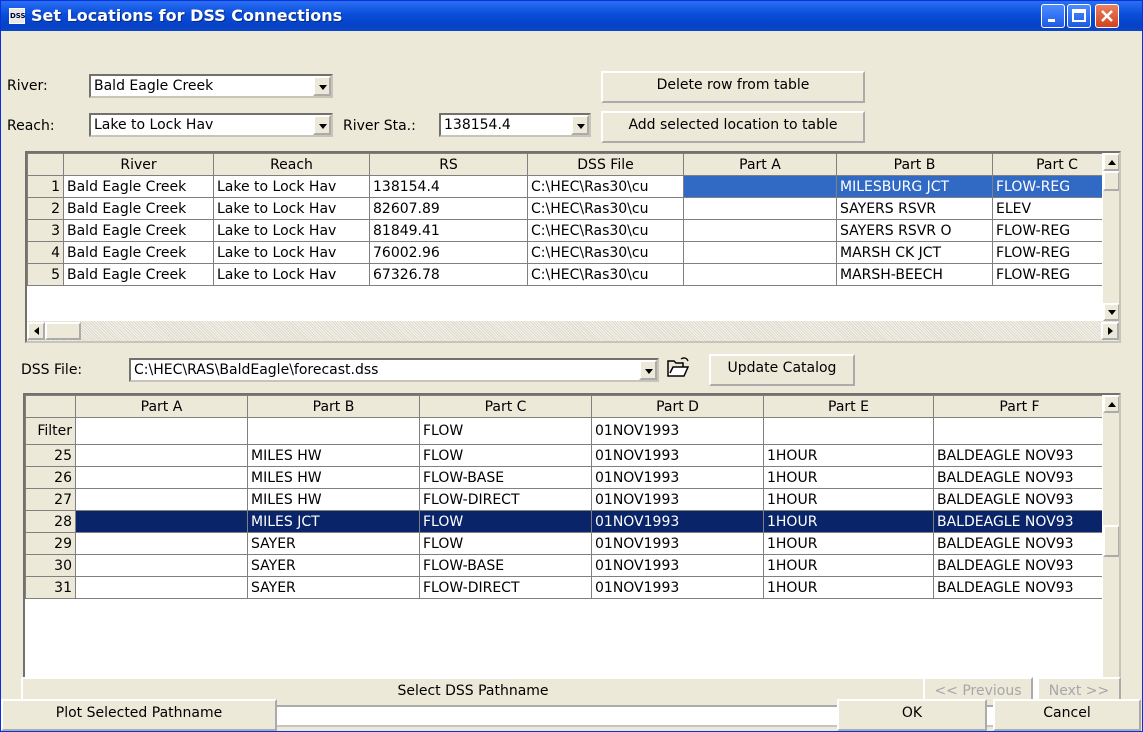  What do you see at coordinates (333, 431) in the screenshot?
I see `filter-part-b-input` at bounding box center [333, 431].